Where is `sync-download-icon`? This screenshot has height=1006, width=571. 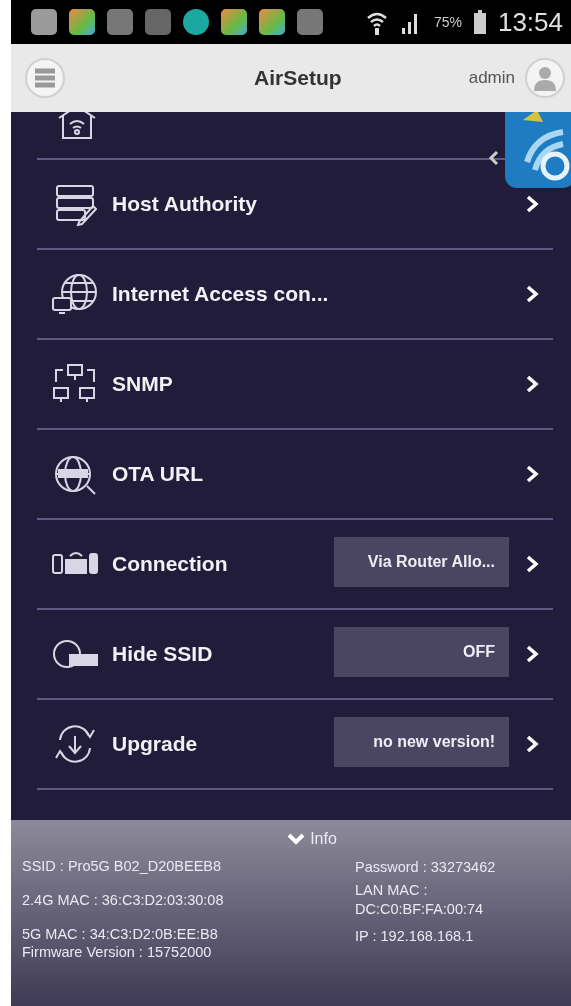 sync-download-icon is located at coordinates (75, 744).